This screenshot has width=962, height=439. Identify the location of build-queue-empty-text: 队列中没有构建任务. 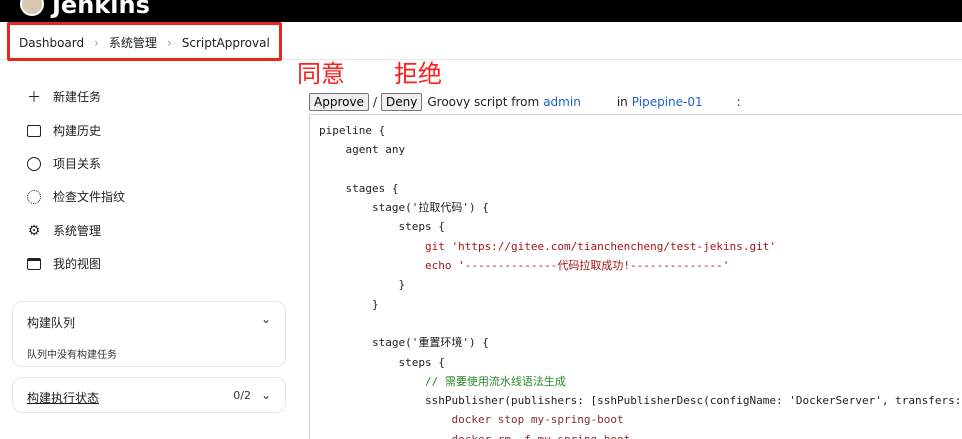
(72, 355).